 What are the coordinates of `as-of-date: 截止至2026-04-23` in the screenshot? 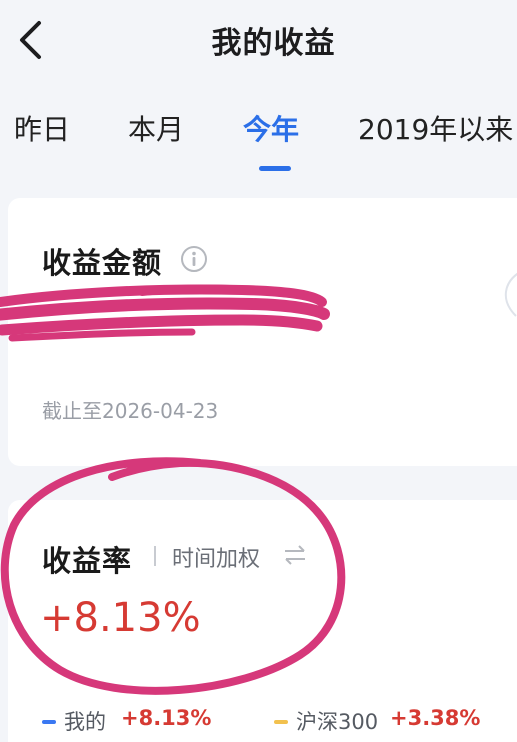 It's located at (130, 411).